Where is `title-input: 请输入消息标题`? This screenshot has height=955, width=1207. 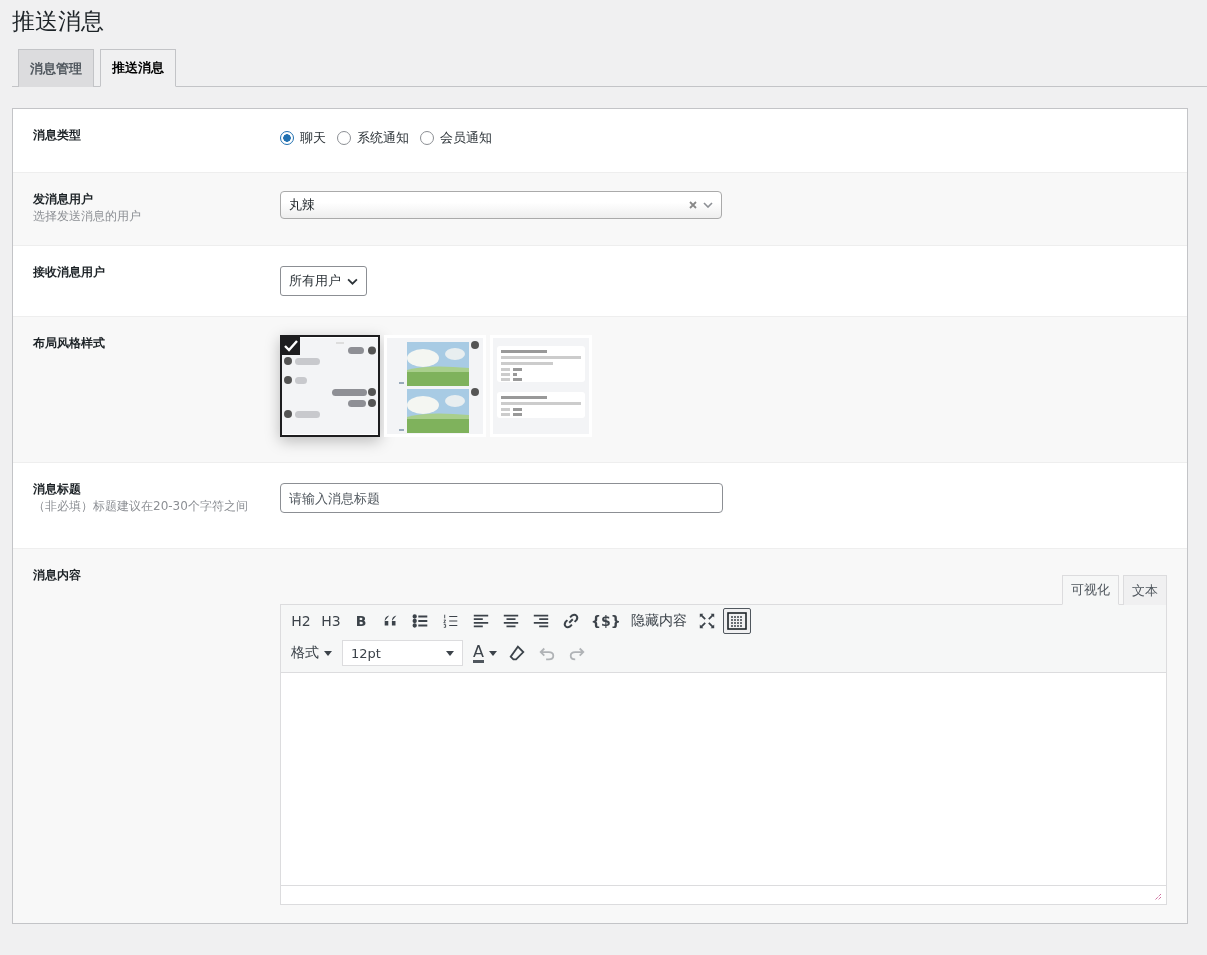
title-input: 请输入消息标题 is located at coordinates (501, 498).